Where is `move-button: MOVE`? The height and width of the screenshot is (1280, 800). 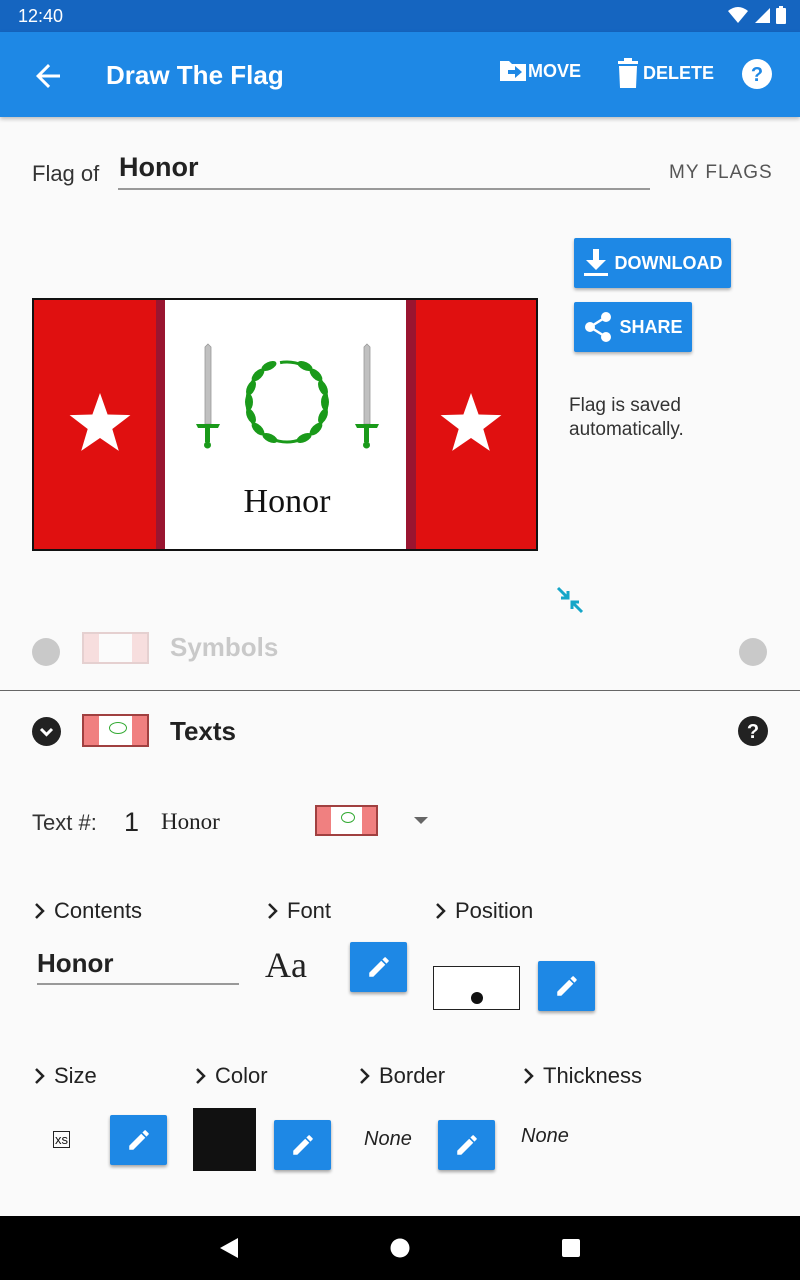 move-button: MOVE is located at coordinates (539, 71).